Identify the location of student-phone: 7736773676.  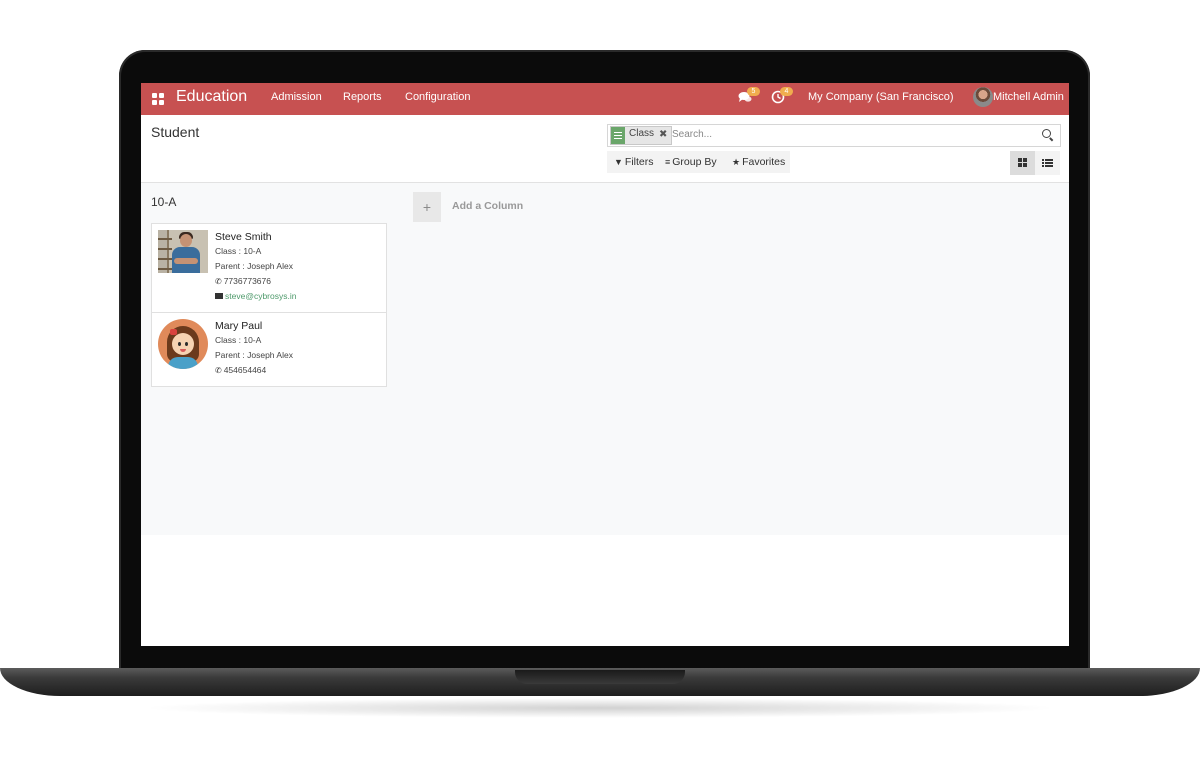
(247, 281).